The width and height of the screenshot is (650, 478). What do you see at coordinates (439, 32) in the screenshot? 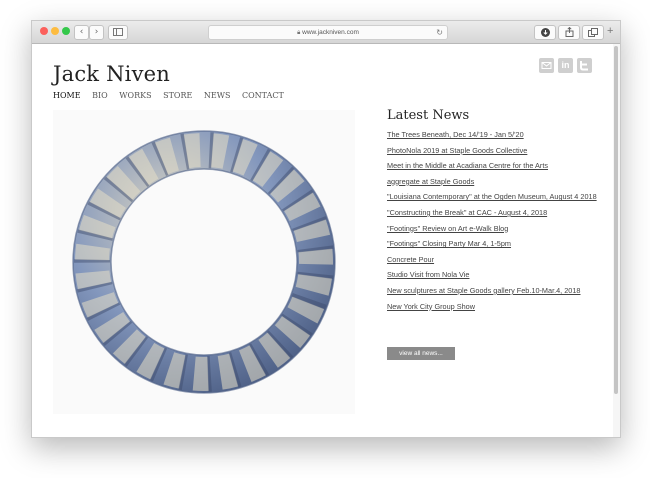
I see `reload-icon: ↻` at bounding box center [439, 32].